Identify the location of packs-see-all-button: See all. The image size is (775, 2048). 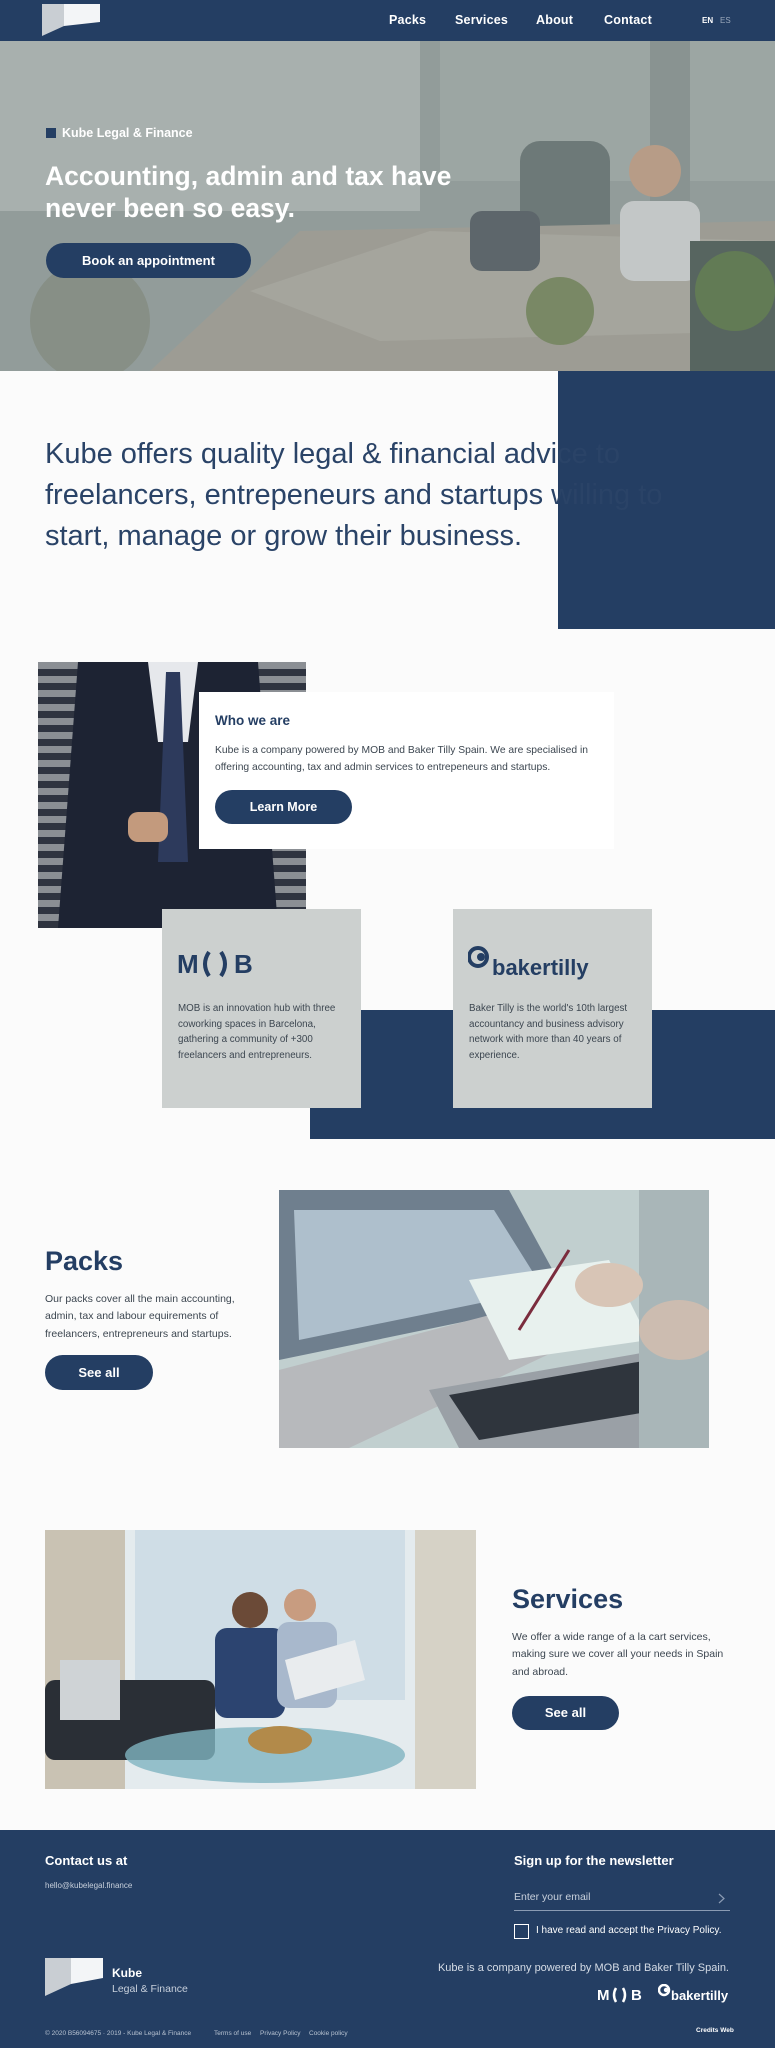
(99, 1372).